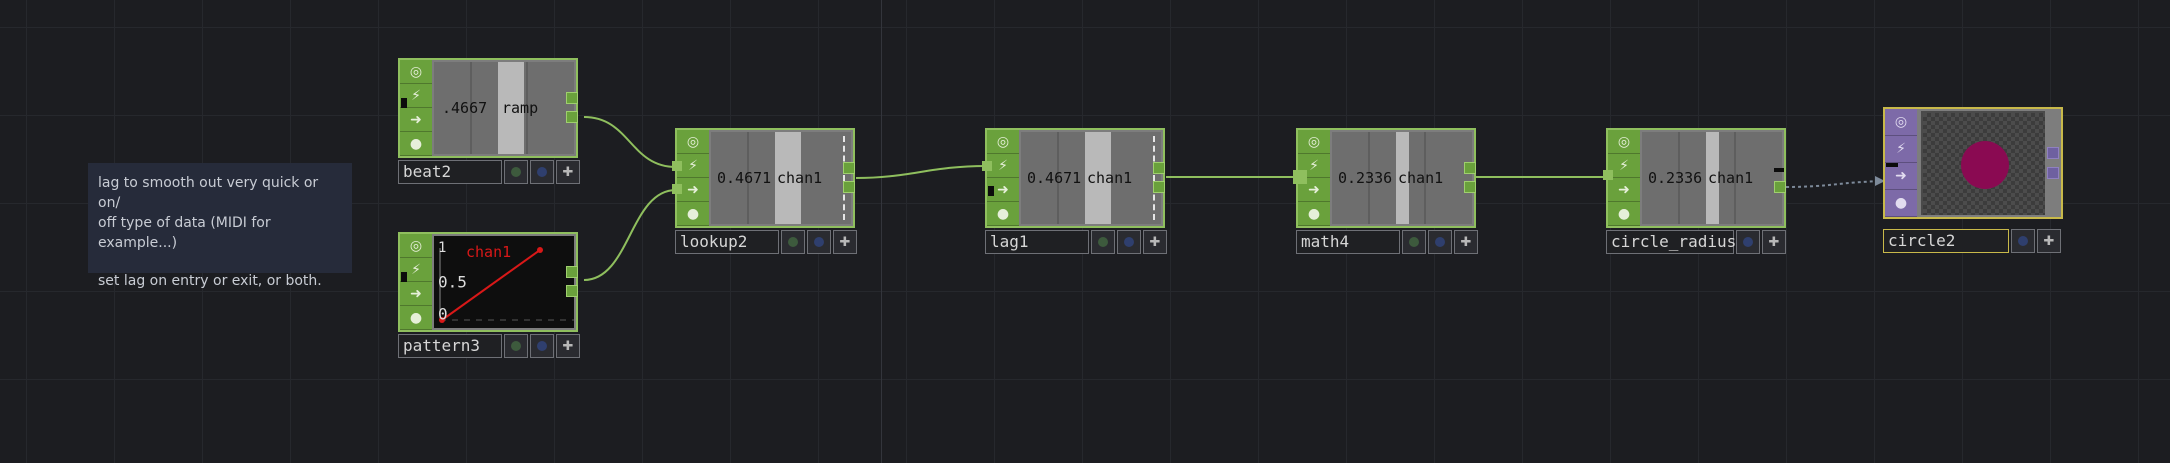  What do you see at coordinates (540, 250) in the screenshot?
I see `pattern-point` at bounding box center [540, 250].